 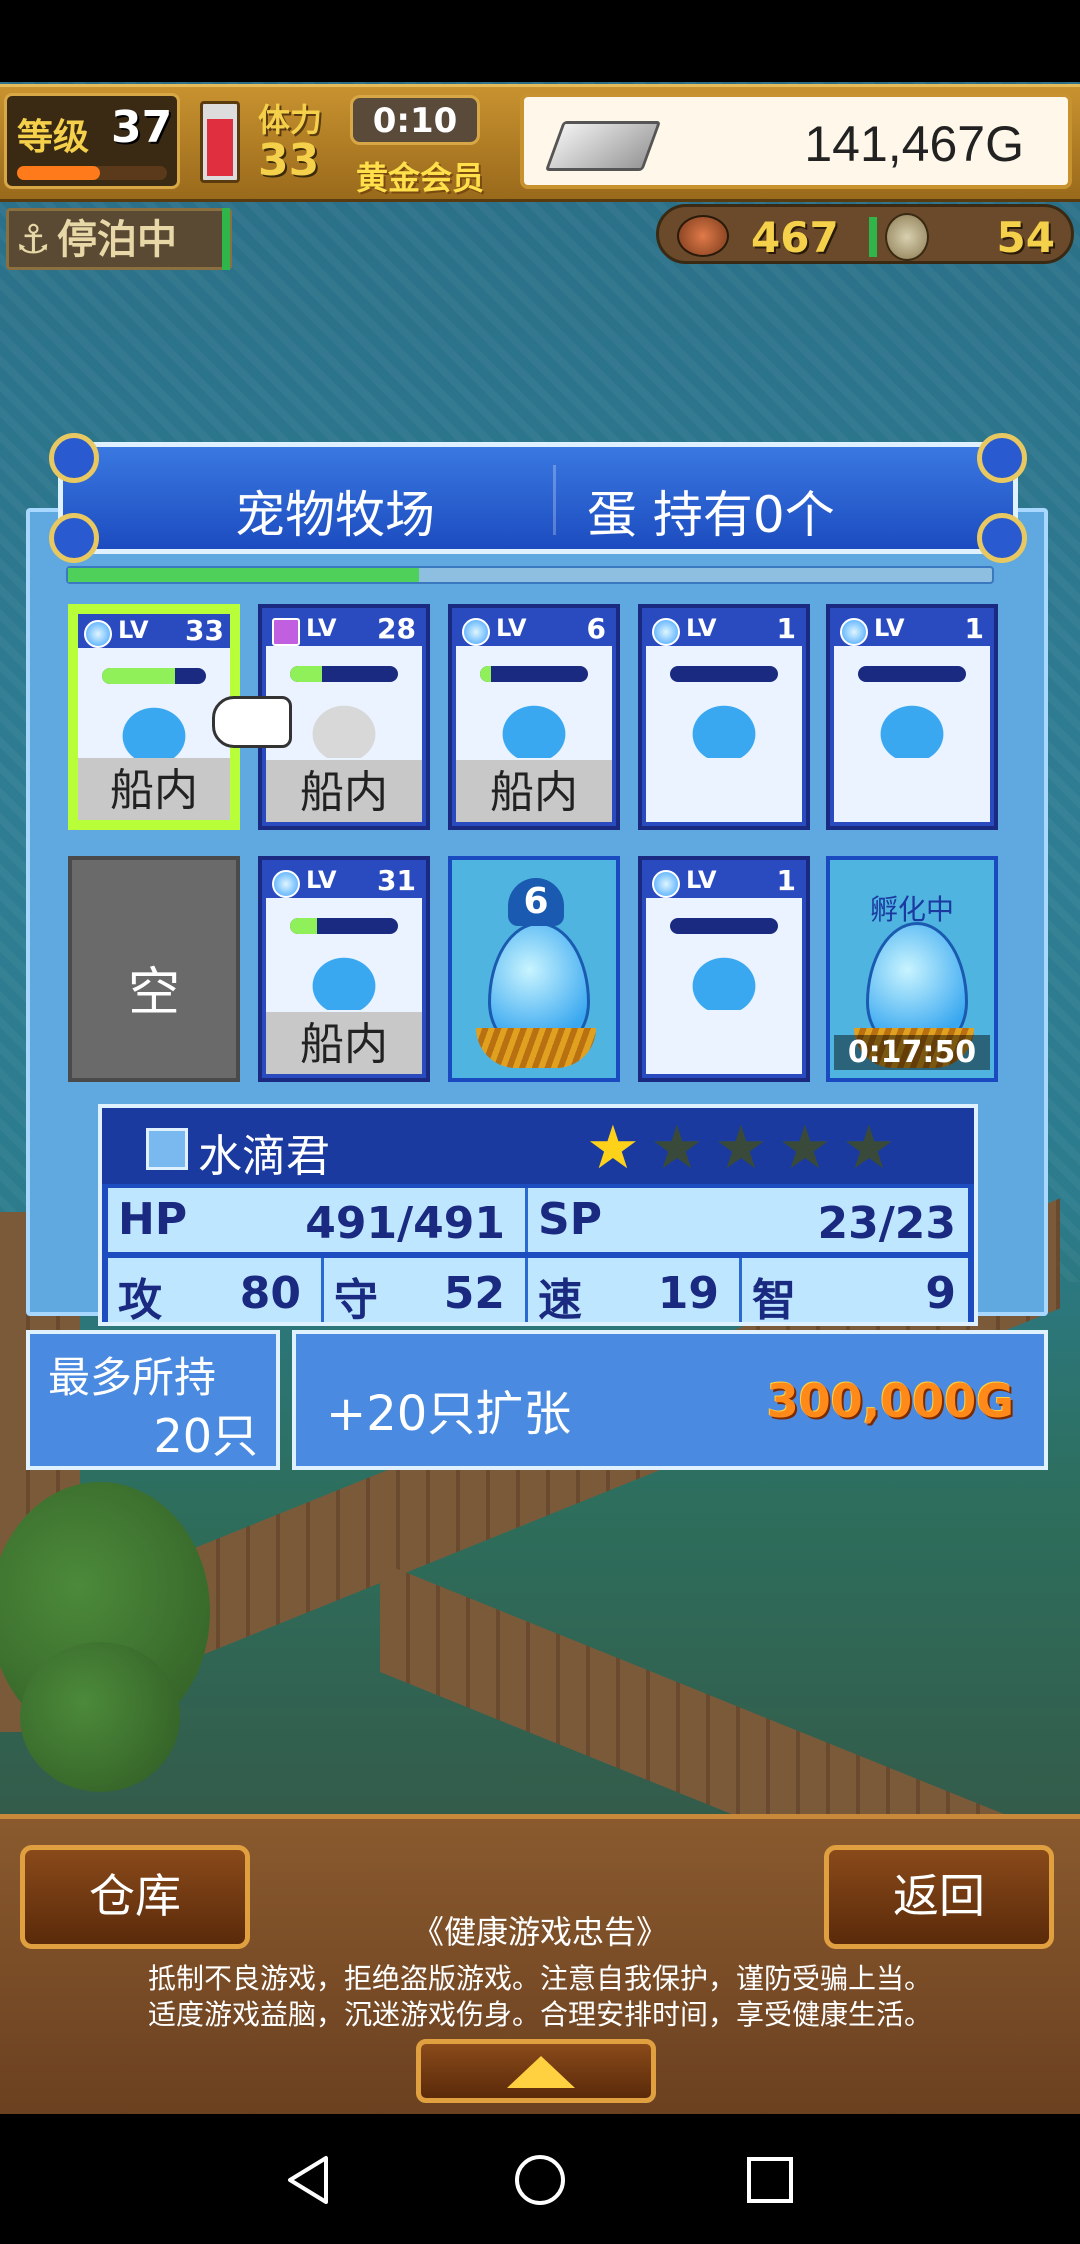 What do you see at coordinates (596, 628) in the screenshot?
I see `pet-level-value: 6` at bounding box center [596, 628].